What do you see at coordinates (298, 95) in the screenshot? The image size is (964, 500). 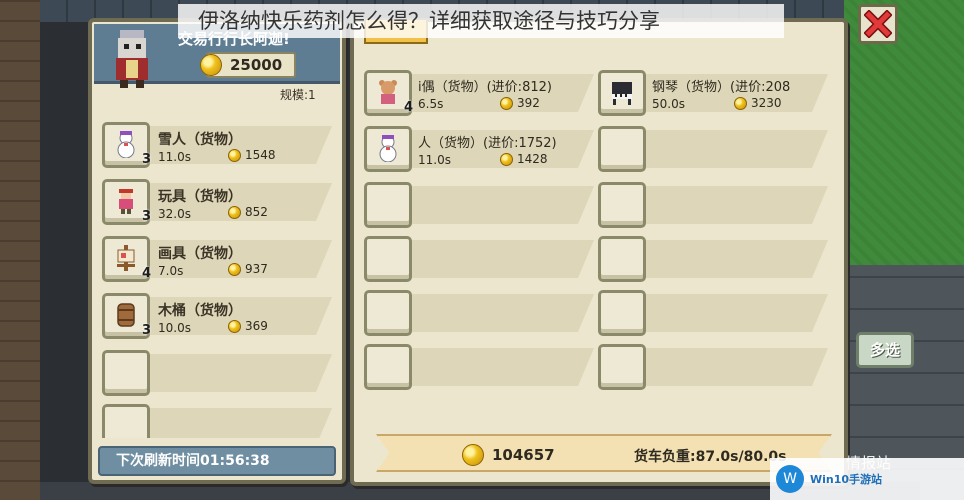 I see `scale-label: 规模:1` at bounding box center [298, 95].